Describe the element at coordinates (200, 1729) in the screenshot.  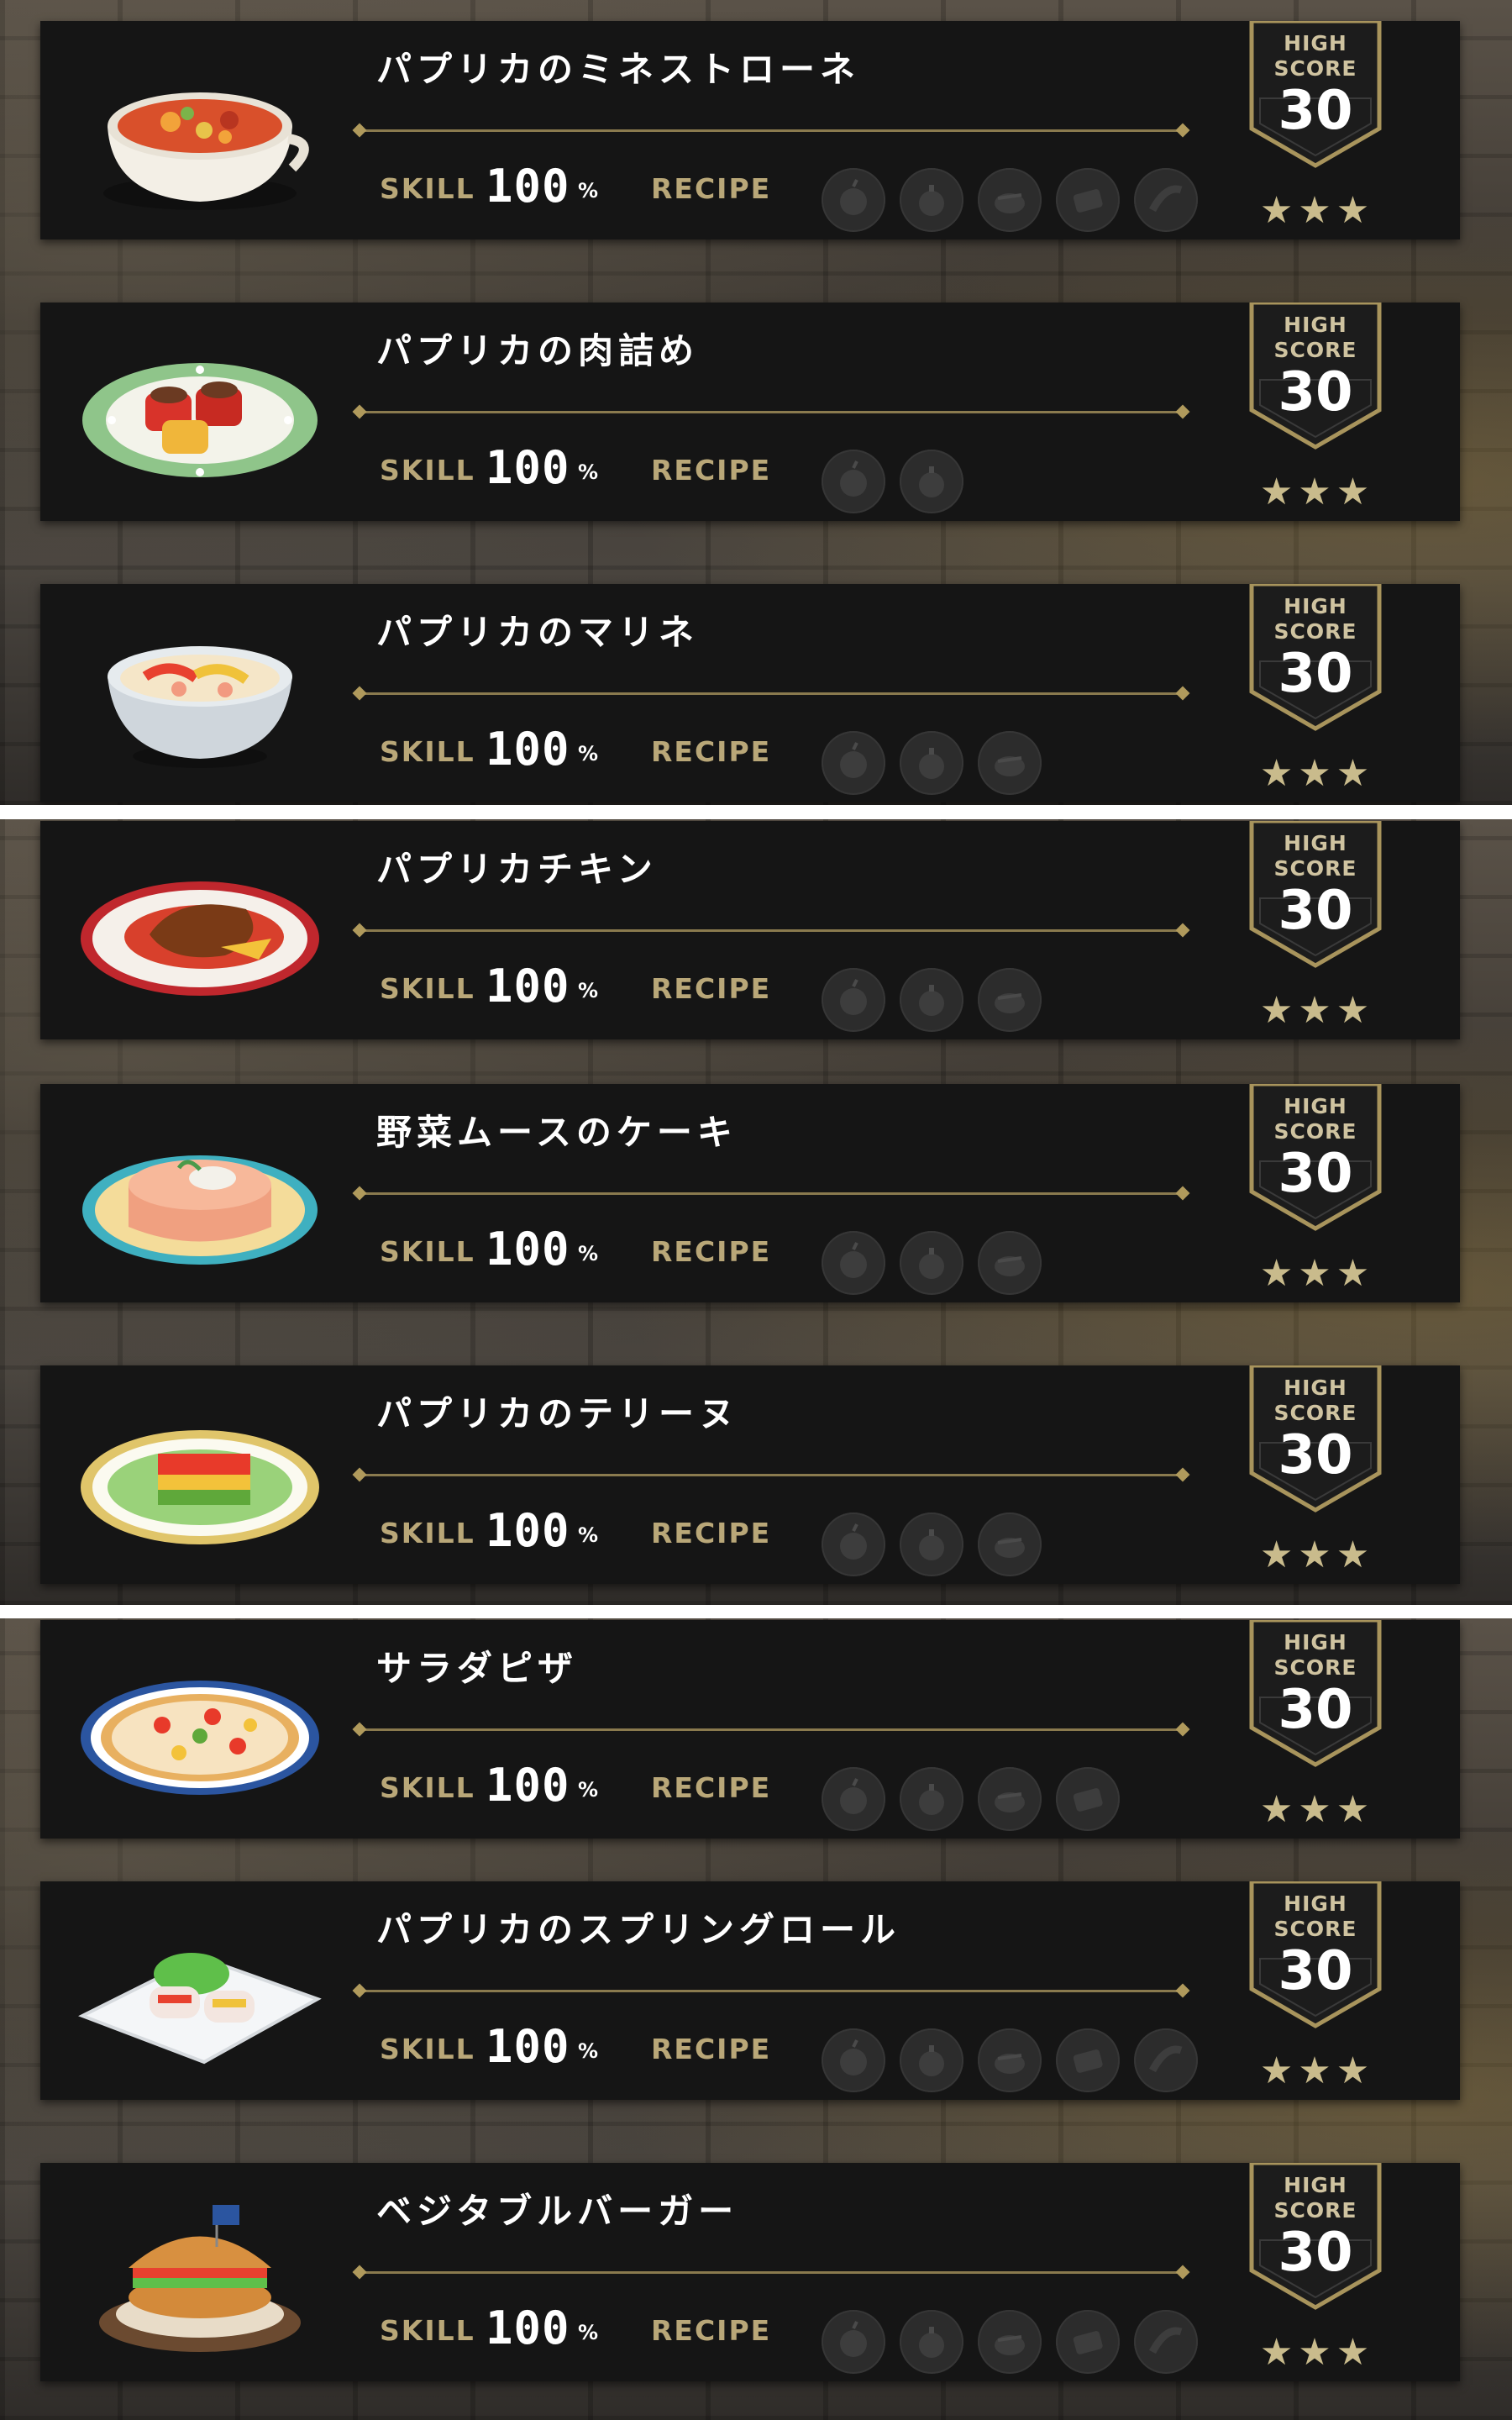
I see `salad-pizza-icon` at that location.